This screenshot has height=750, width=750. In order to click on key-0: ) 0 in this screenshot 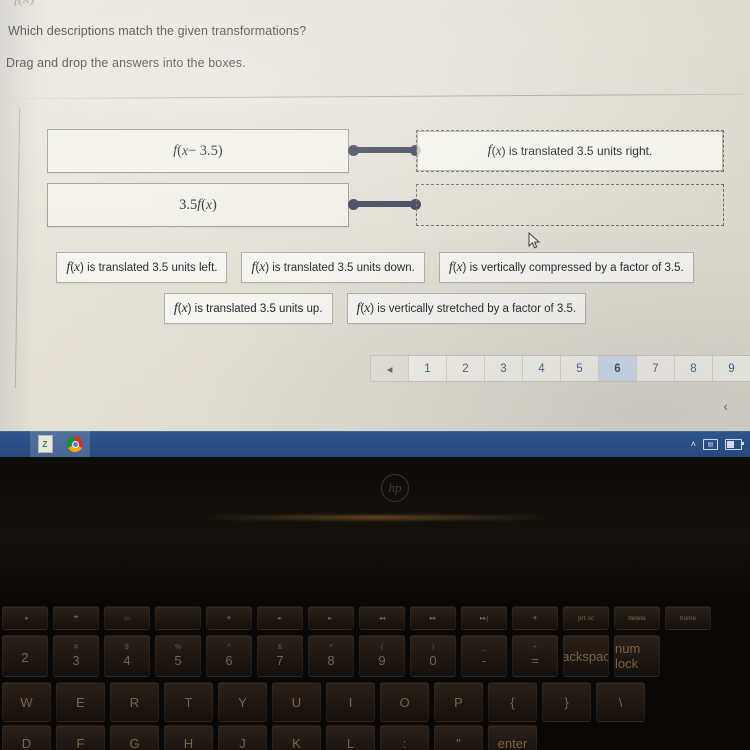, I will do `click(433, 656)`.